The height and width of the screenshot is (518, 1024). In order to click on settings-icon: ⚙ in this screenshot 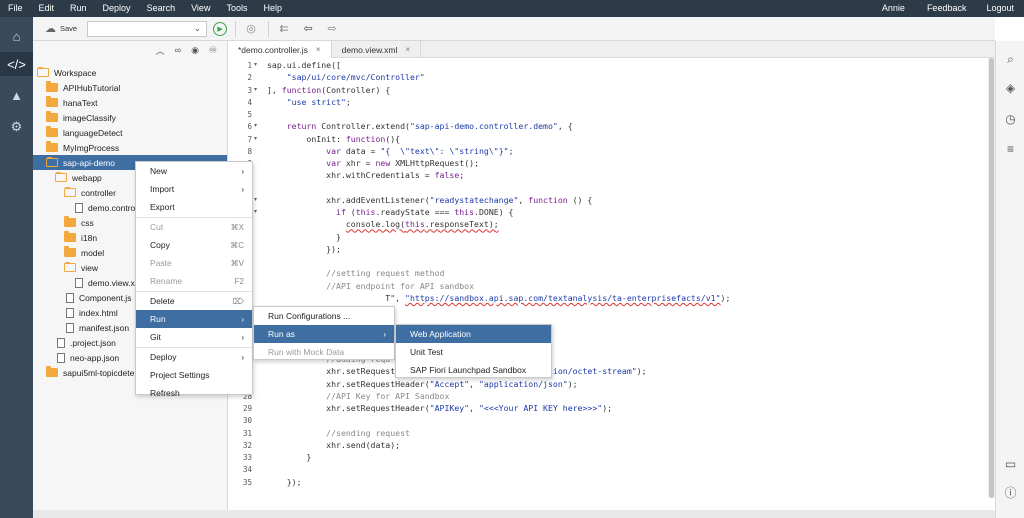, I will do `click(16, 127)`.